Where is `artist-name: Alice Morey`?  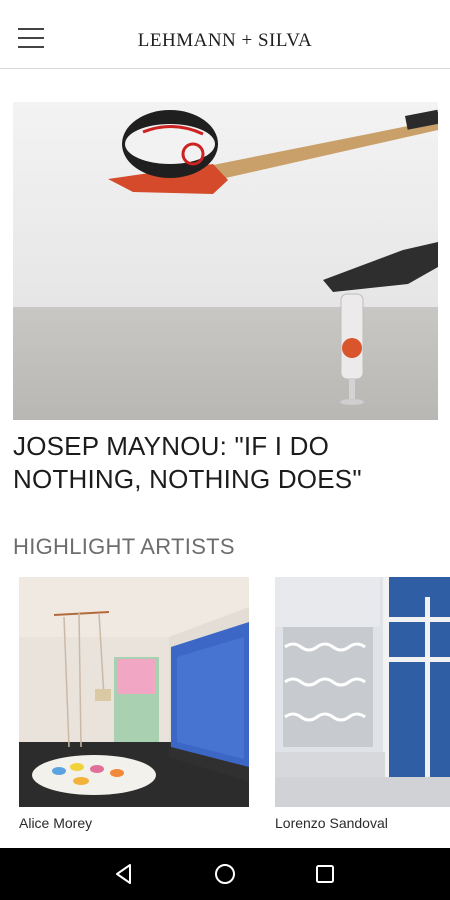
artist-name: Alice Morey is located at coordinates (134, 823).